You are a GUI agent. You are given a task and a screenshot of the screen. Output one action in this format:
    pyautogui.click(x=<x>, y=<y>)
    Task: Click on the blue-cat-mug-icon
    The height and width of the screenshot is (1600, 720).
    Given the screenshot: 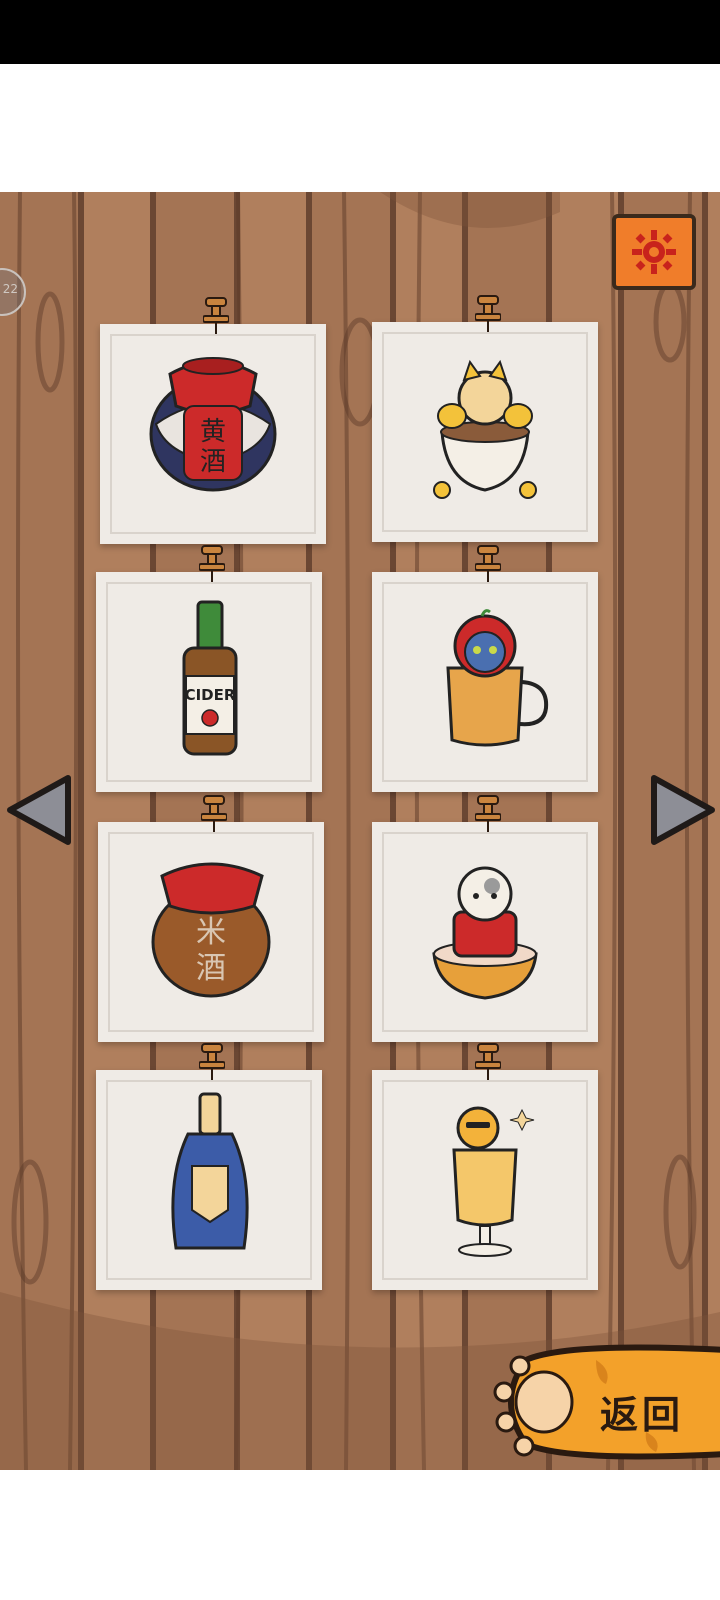 What is the action you would take?
    pyautogui.click(x=497, y=678)
    